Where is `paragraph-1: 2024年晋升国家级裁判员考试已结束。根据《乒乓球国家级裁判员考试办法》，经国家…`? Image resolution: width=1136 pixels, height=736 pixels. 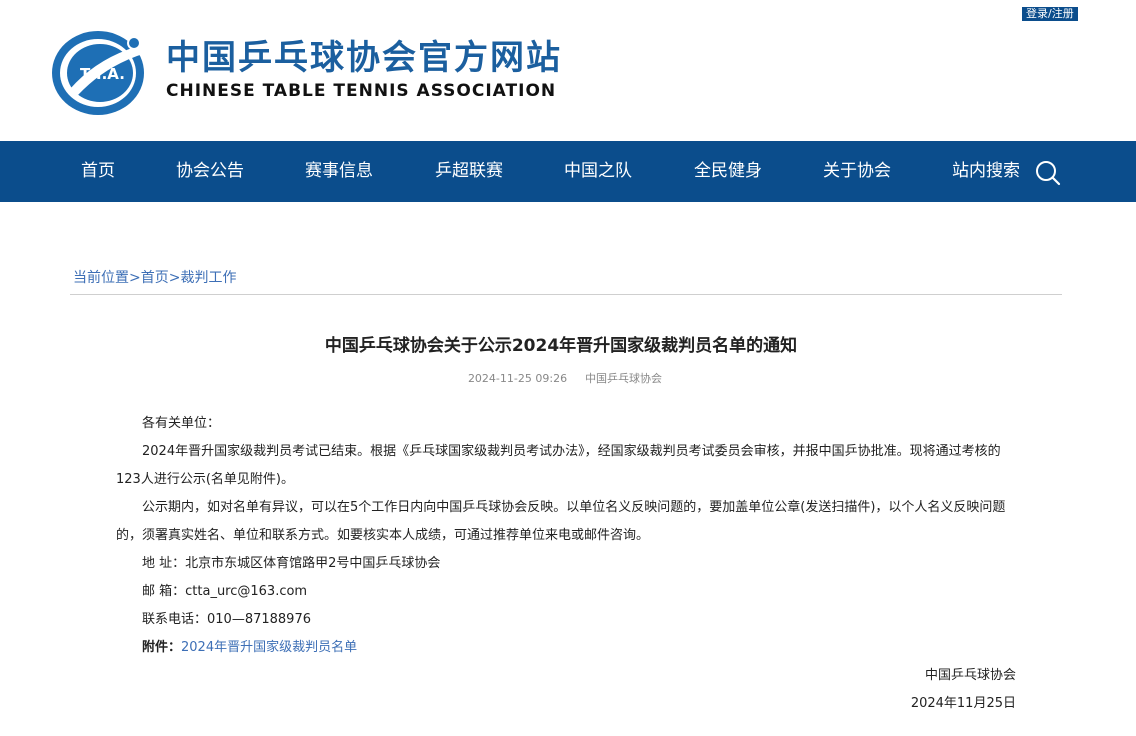
paragraph-1: 2024年晋升国家级裁判员考试已结束。根据《乒乓球国家级裁判员考试办法》，经国家… is located at coordinates (558, 465).